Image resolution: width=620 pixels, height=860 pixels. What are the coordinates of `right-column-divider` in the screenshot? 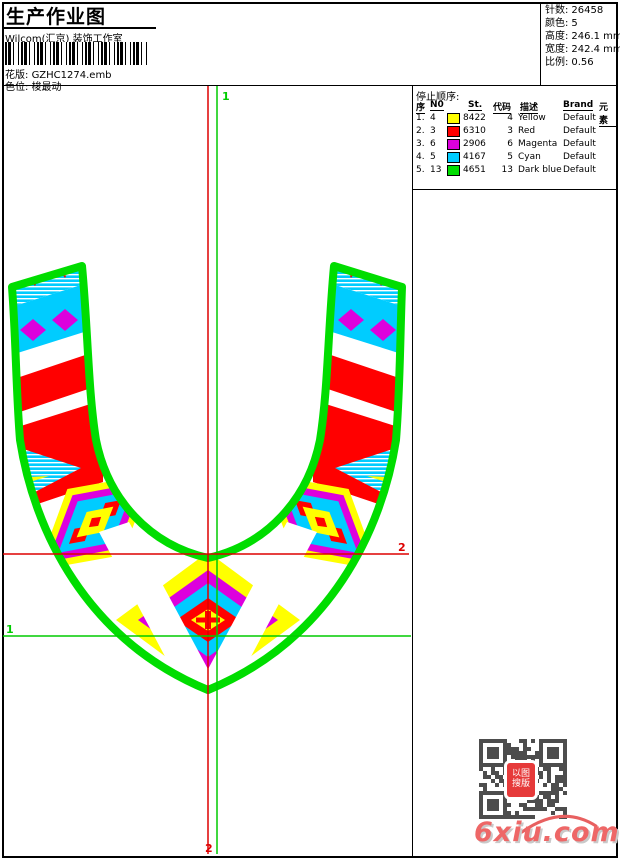 It's located at (412, 471).